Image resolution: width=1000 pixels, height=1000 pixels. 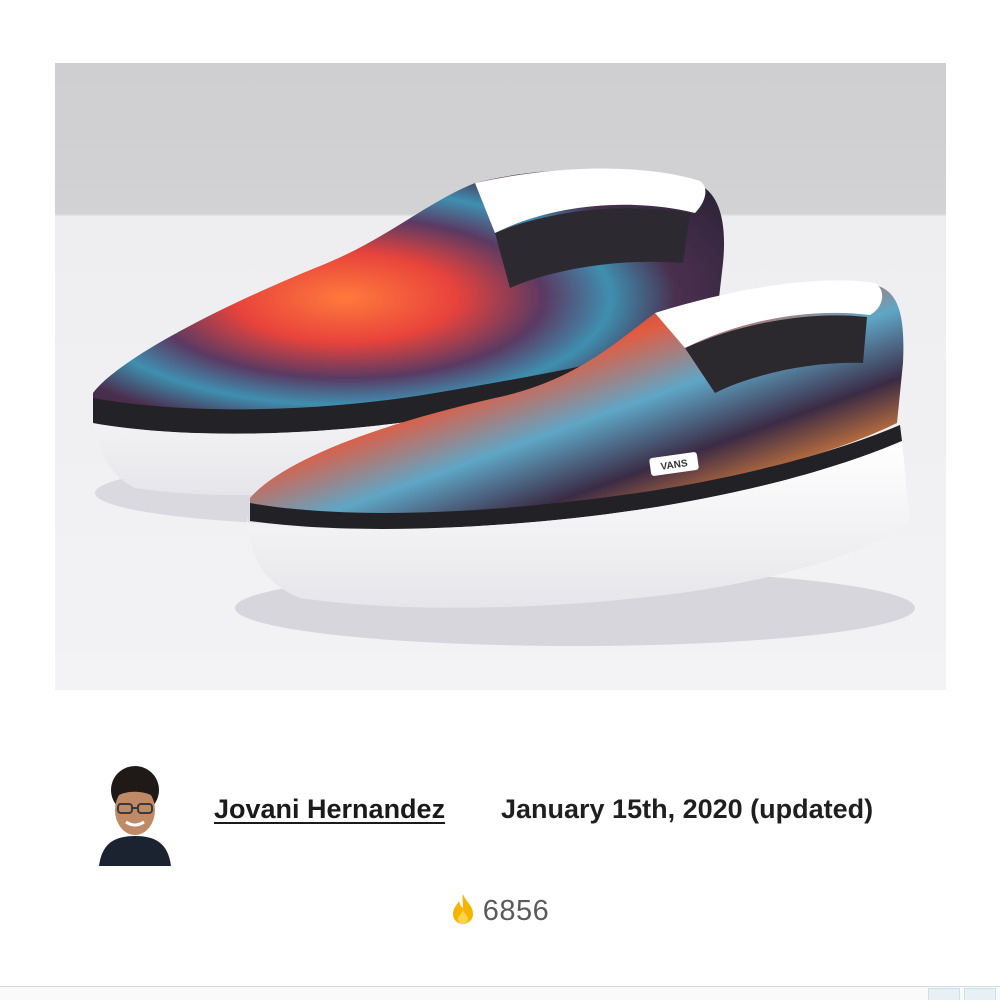 What do you see at coordinates (329, 809) in the screenshot?
I see `author-name-link: Jovani Hernandez` at bounding box center [329, 809].